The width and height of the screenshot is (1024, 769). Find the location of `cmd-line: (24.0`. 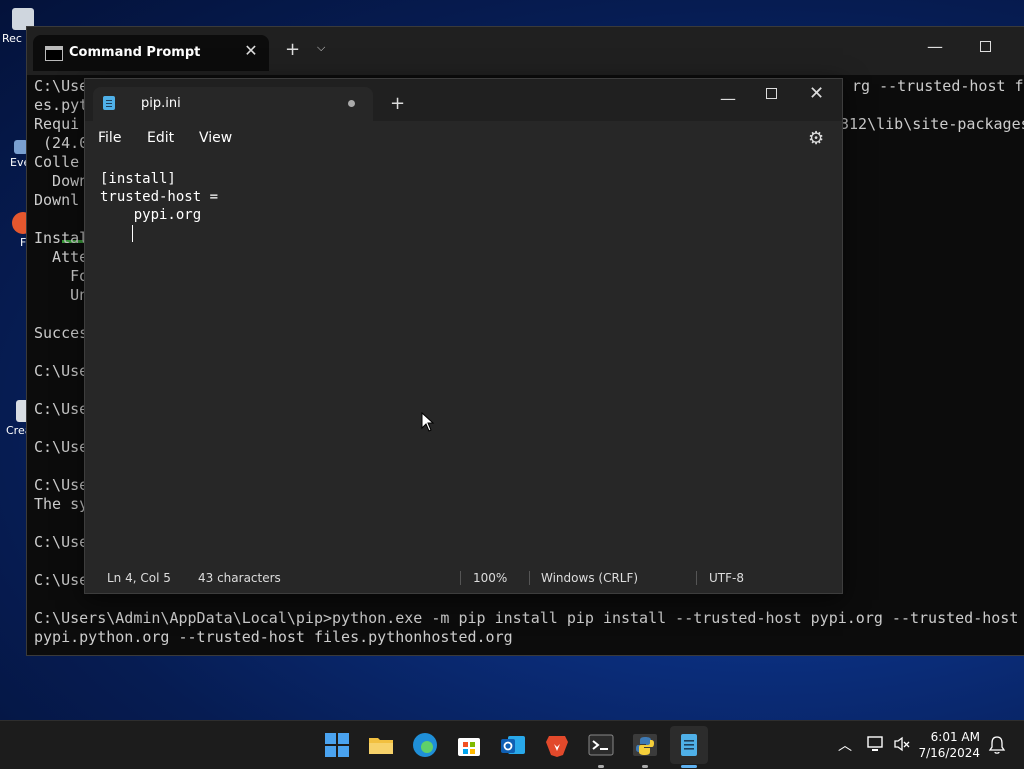

cmd-line: (24.0 is located at coordinates (61, 143).